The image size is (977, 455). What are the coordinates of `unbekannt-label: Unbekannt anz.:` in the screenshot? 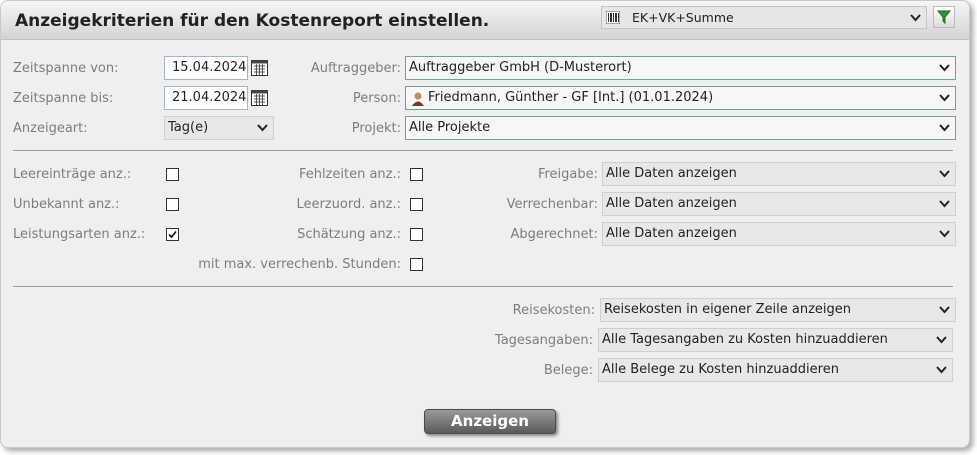 It's located at (66, 204).